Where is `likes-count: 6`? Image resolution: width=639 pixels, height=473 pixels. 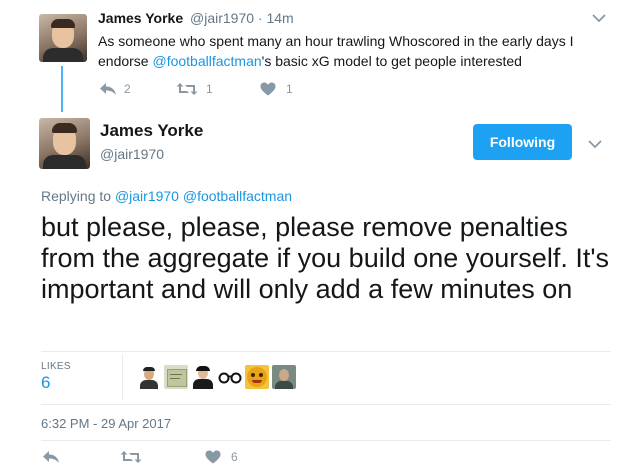
likes-count: 6 is located at coordinates (45, 383).